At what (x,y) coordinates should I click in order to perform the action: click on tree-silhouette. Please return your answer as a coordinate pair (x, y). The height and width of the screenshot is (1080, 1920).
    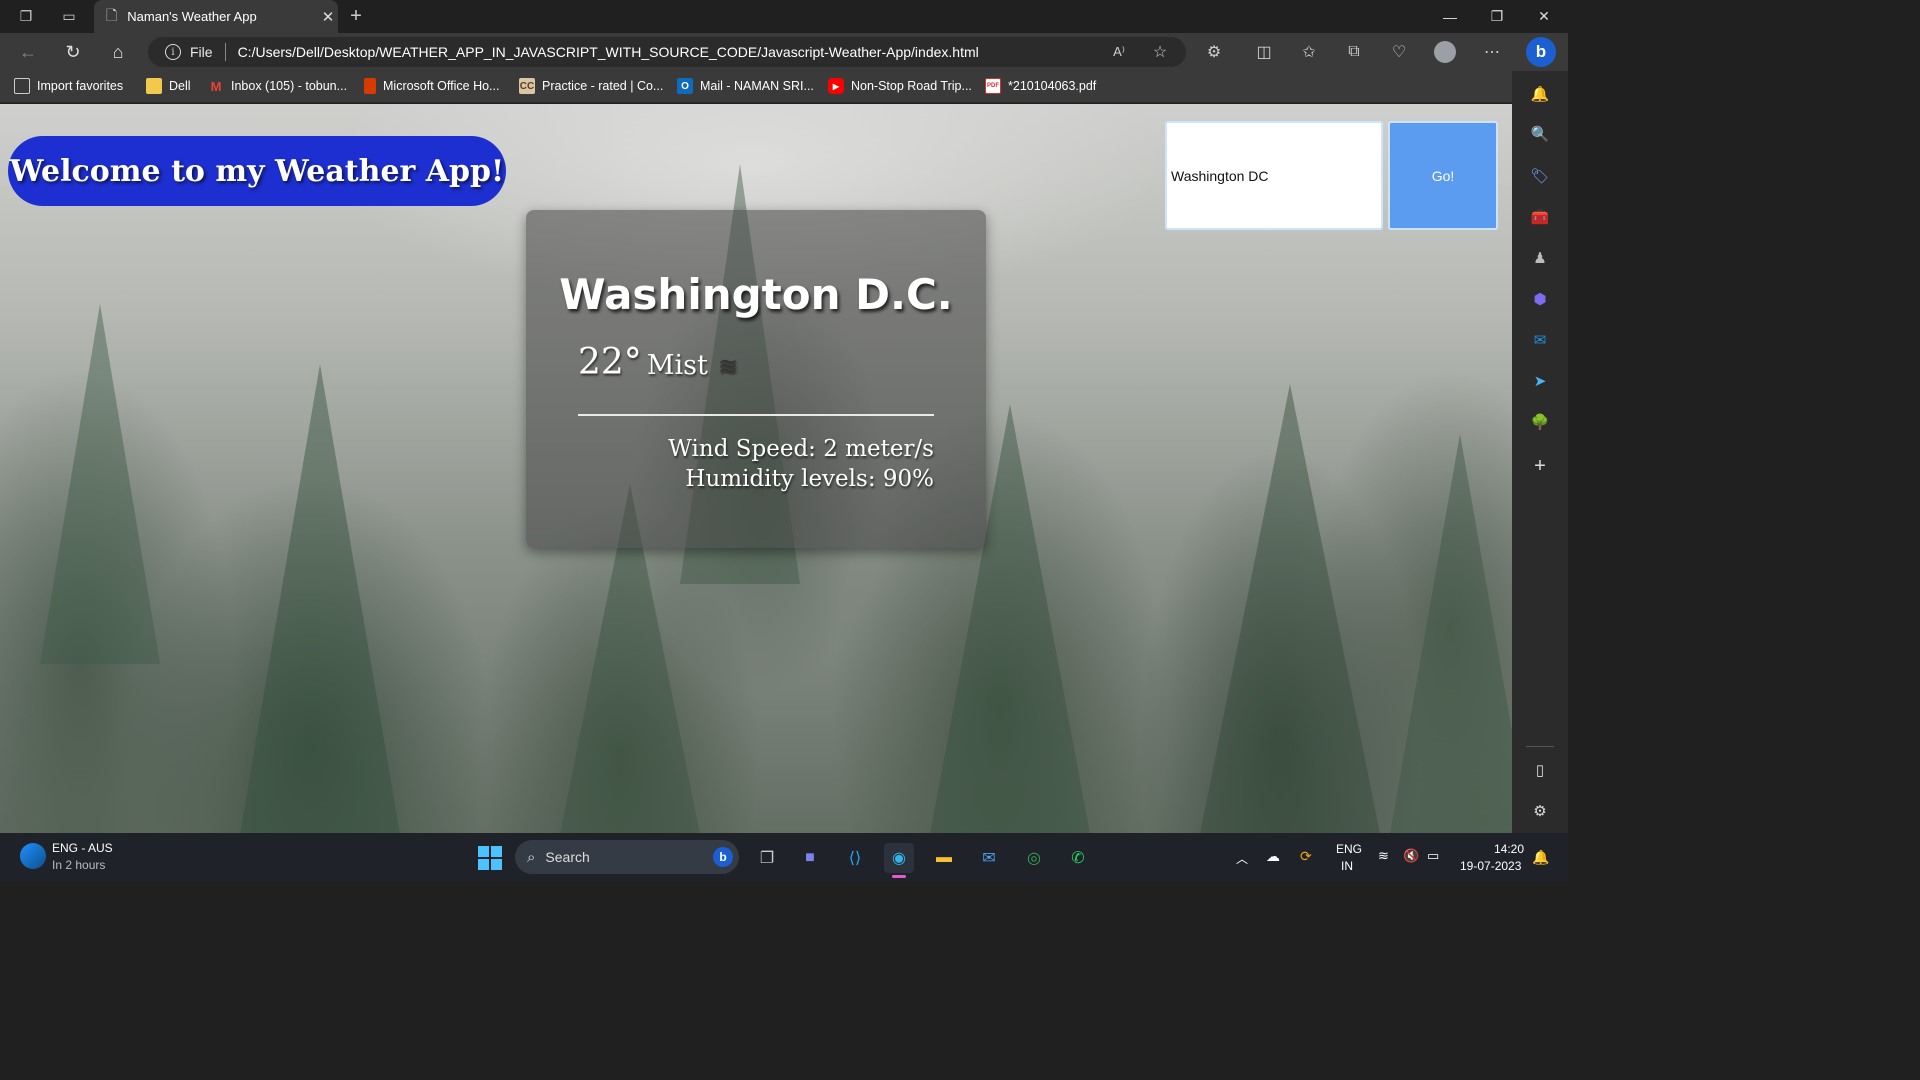
    Looking at the image, I should click on (1451, 633).